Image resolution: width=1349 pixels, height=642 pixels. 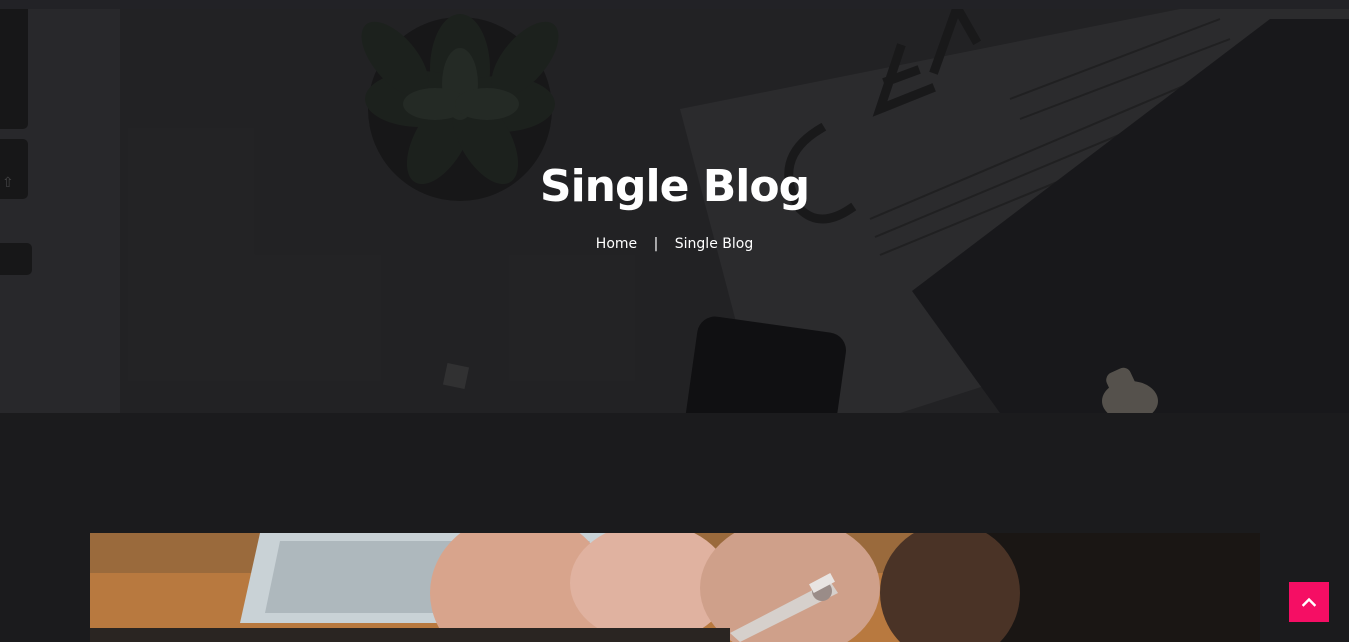 I want to click on breadcrumb-current: Single Blog, so click(x=714, y=244).